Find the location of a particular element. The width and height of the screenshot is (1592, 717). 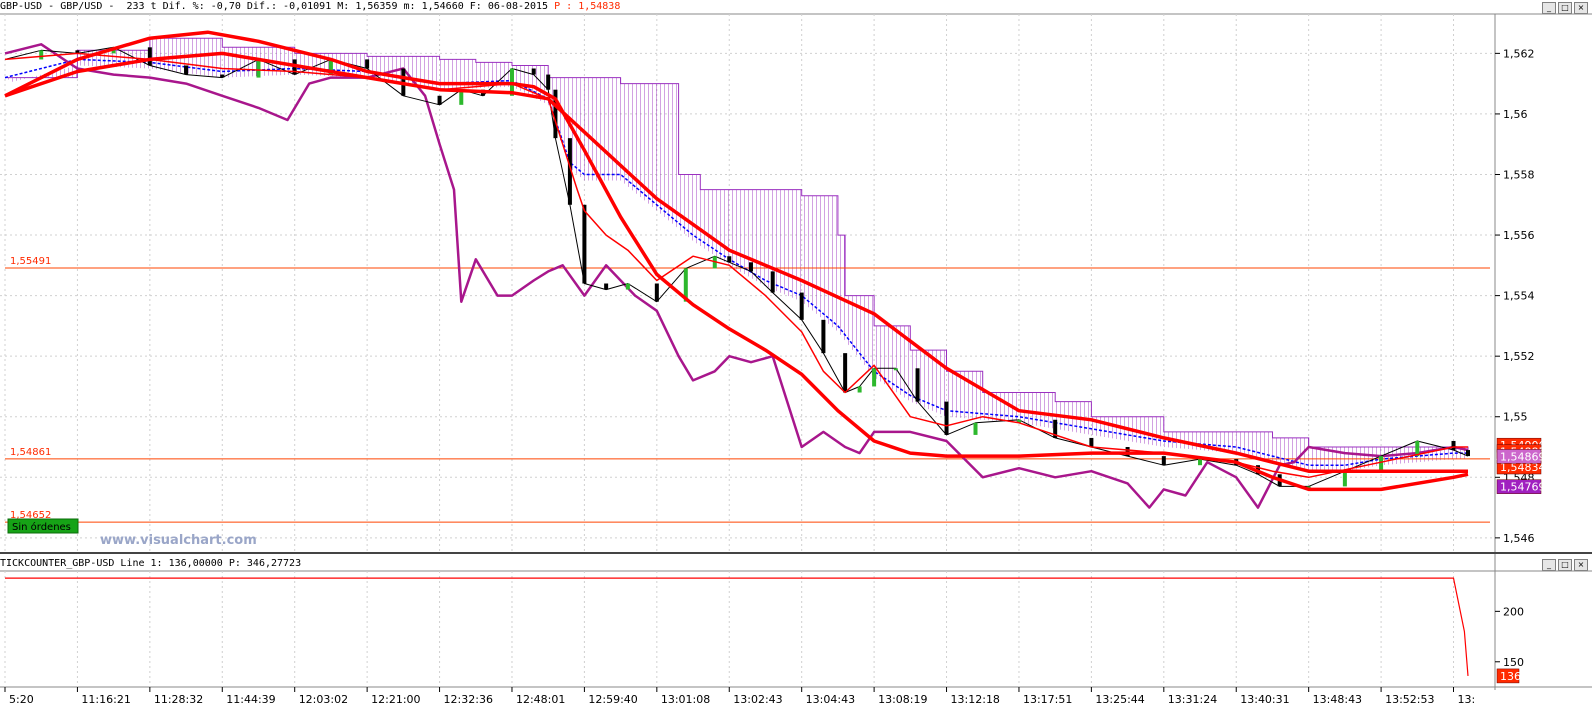

x-tick-label: 12:48:01 is located at coordinates (540, 699).